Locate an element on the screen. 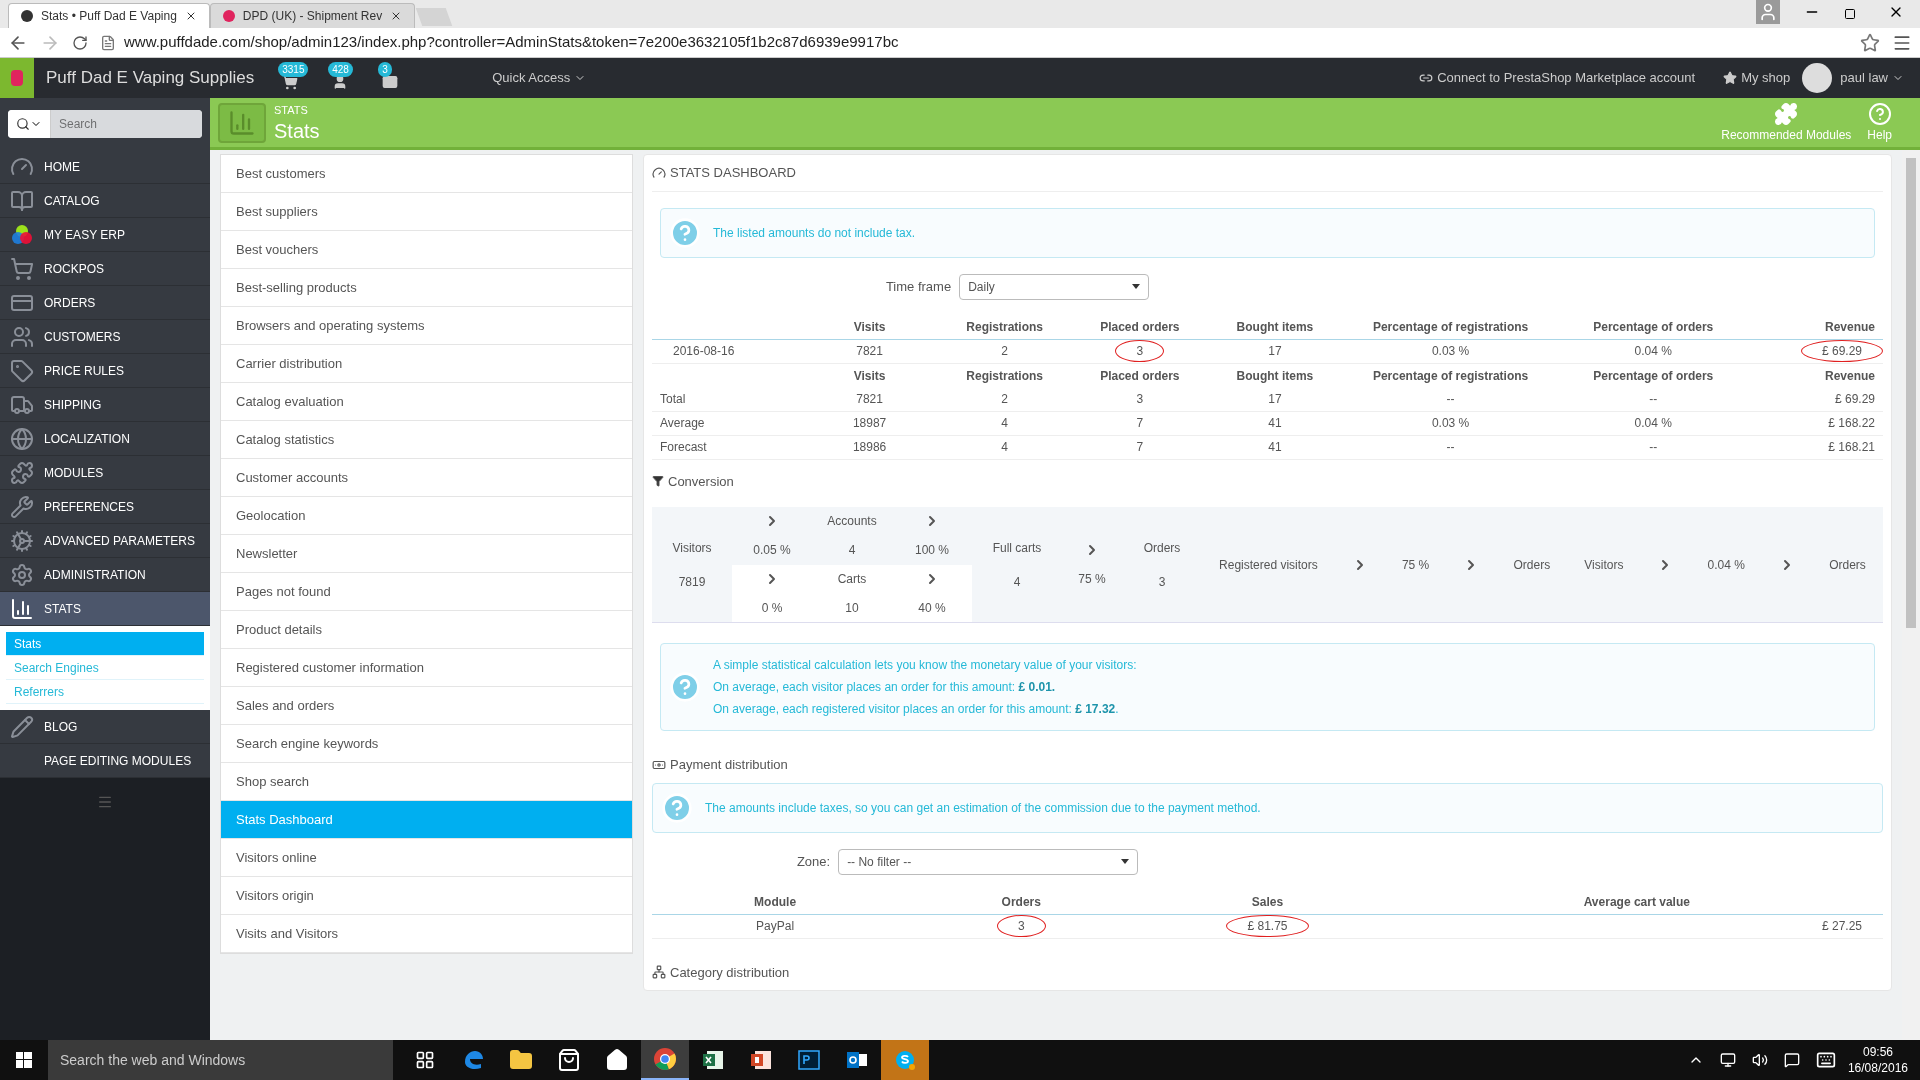 Image resolution: width=1920 pixels, height=1080 pixels. user-menu: paul law is located at coordinates (1853, 78).